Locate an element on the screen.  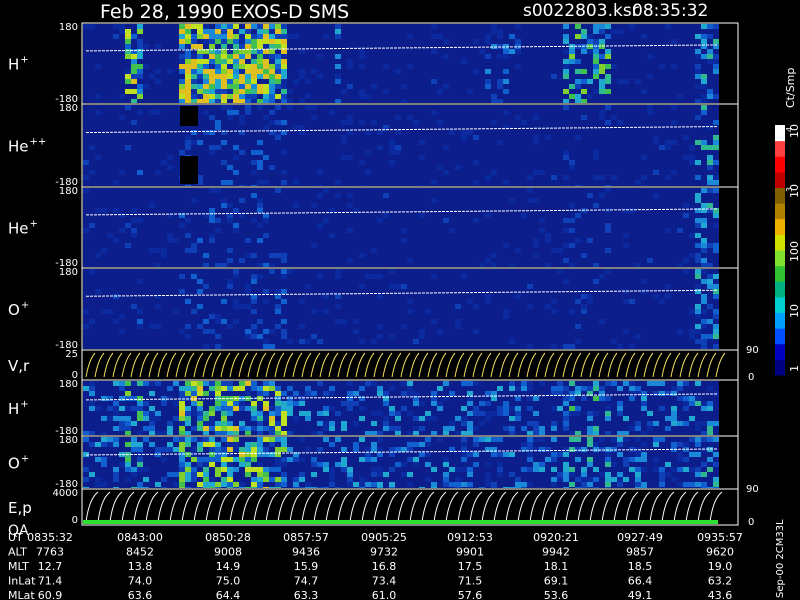
footer-row-mlt: MLT 12.7 13.8 14.9 15.9 16.8 17.5 18.1 18.5 19.0 is located at coordinates (370, 566).